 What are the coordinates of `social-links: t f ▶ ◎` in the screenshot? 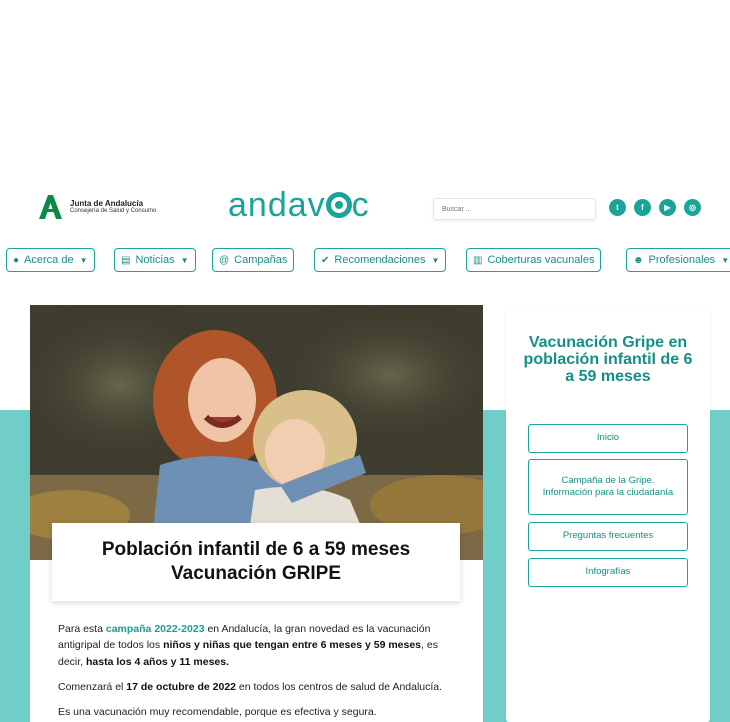 It's located at (655, 207).